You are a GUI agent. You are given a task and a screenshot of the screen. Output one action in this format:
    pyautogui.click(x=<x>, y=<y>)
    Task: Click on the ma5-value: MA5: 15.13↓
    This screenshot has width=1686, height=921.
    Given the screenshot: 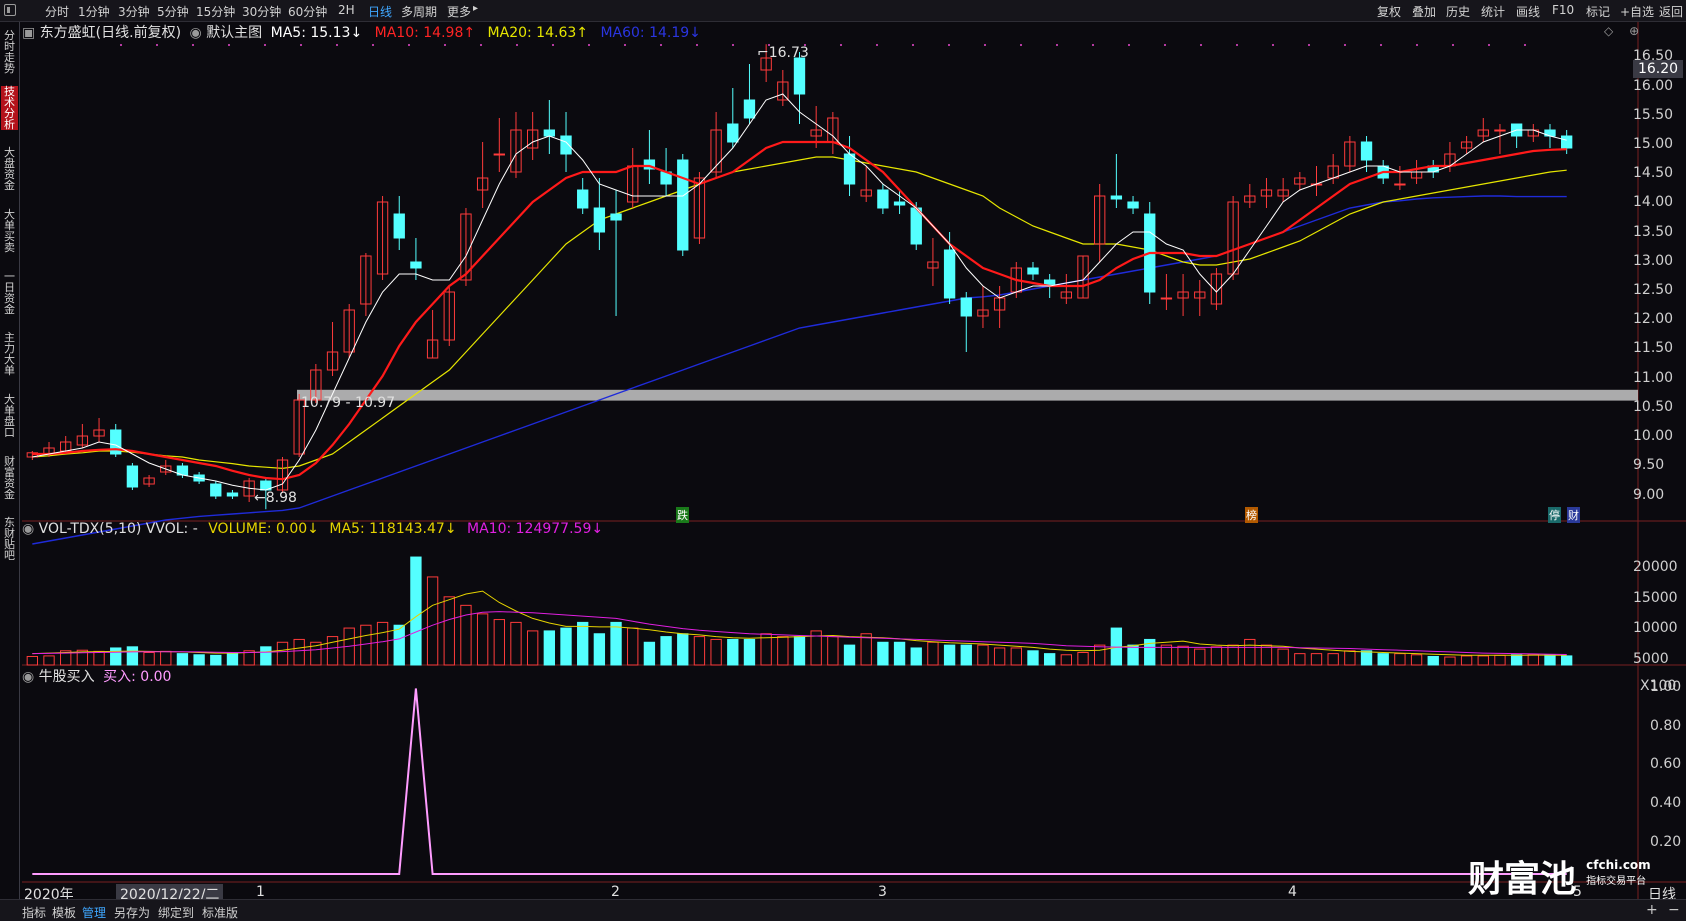 What is the action you would take?
    pyautogui.click(x=316, y=33)
    